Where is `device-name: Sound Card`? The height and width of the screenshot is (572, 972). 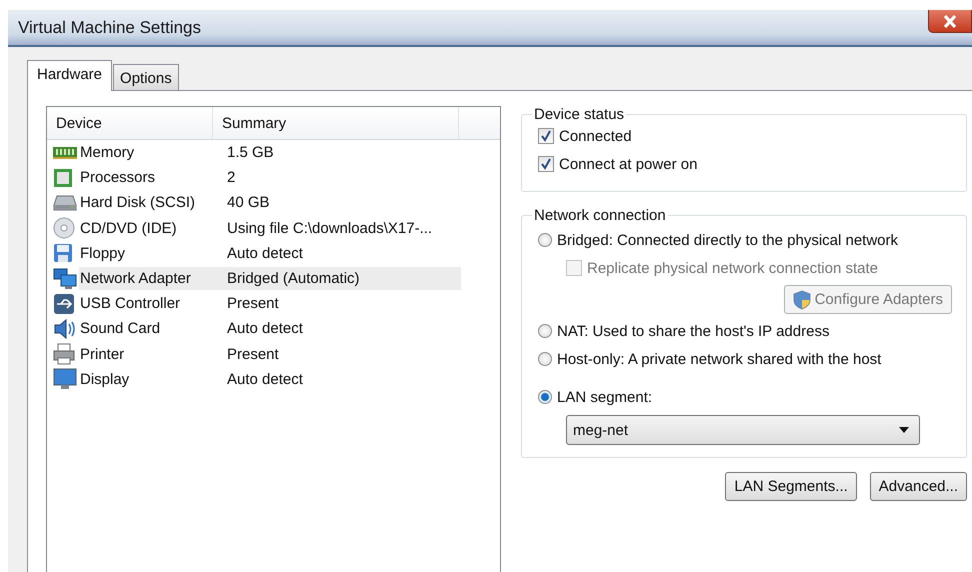
device-name: Sound Card is located at coordinates (150, 328).